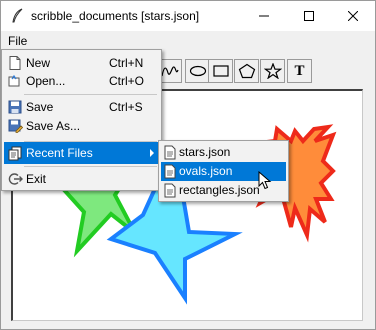 The height and width of the screenshot is (330, 376). What do you see at coordinates (152, 153) in the screenshot?
I see `submenu-arrow-icon` at bounding box center [152, 153].